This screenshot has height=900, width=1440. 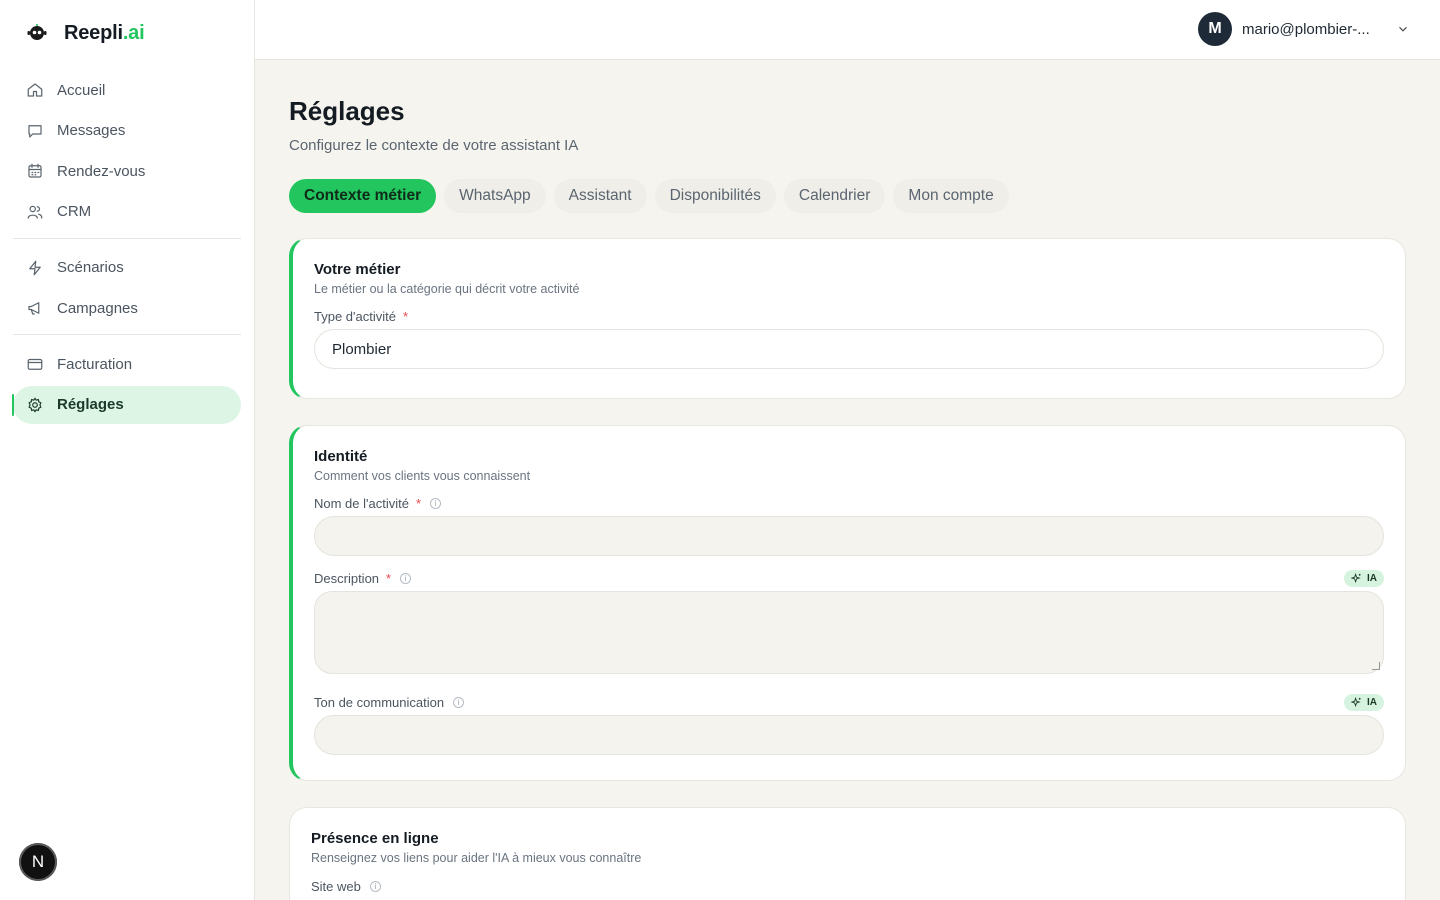 What do you see at coordinates (38, 862) in the screenshot?
I see `n-badge-button: N` at bounding box center [38, 862].